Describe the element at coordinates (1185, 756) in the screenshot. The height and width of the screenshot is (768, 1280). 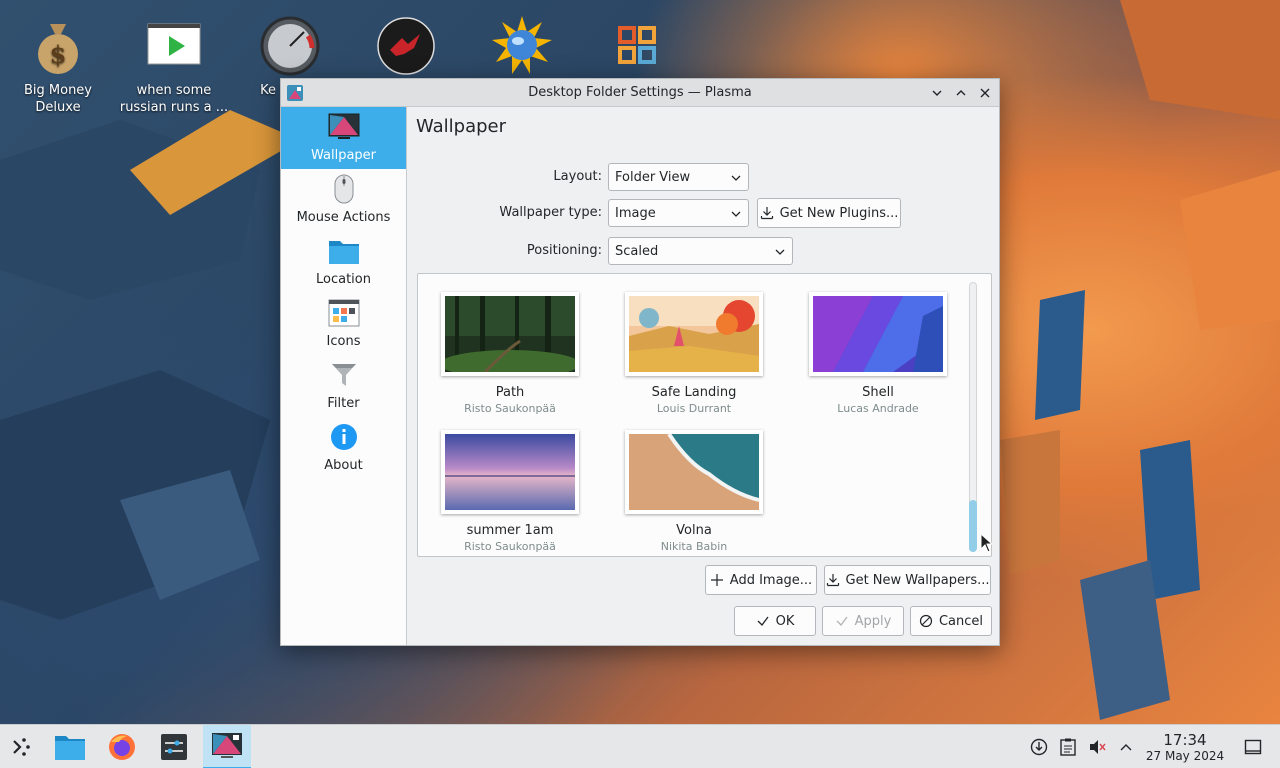
I see `clock-date: 27 May 2024` at that location.